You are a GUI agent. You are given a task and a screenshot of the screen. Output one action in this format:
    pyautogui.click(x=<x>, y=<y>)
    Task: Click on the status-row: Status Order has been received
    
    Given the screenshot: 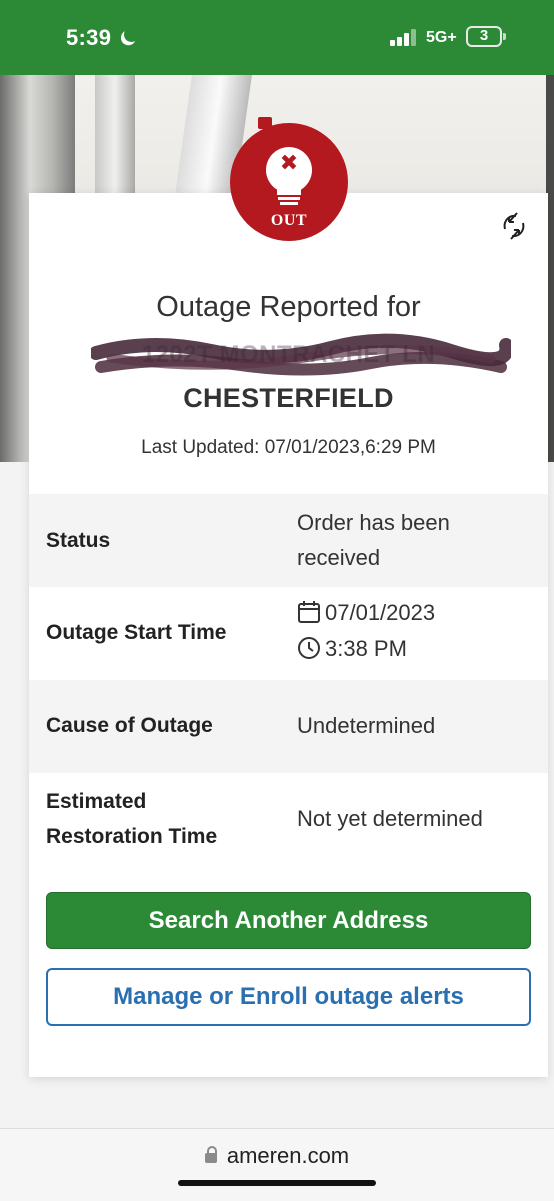 What is the action you would take?
    pyautogui.click(x=288, y=540)
    